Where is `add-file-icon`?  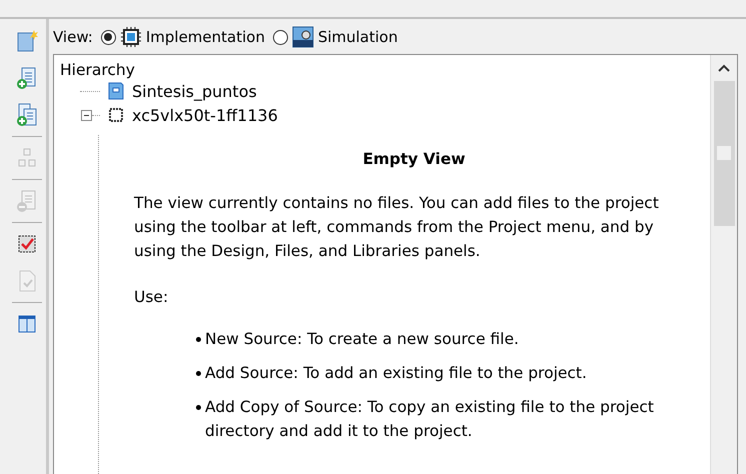 add-file-icon is located at coordinates (27, 78).